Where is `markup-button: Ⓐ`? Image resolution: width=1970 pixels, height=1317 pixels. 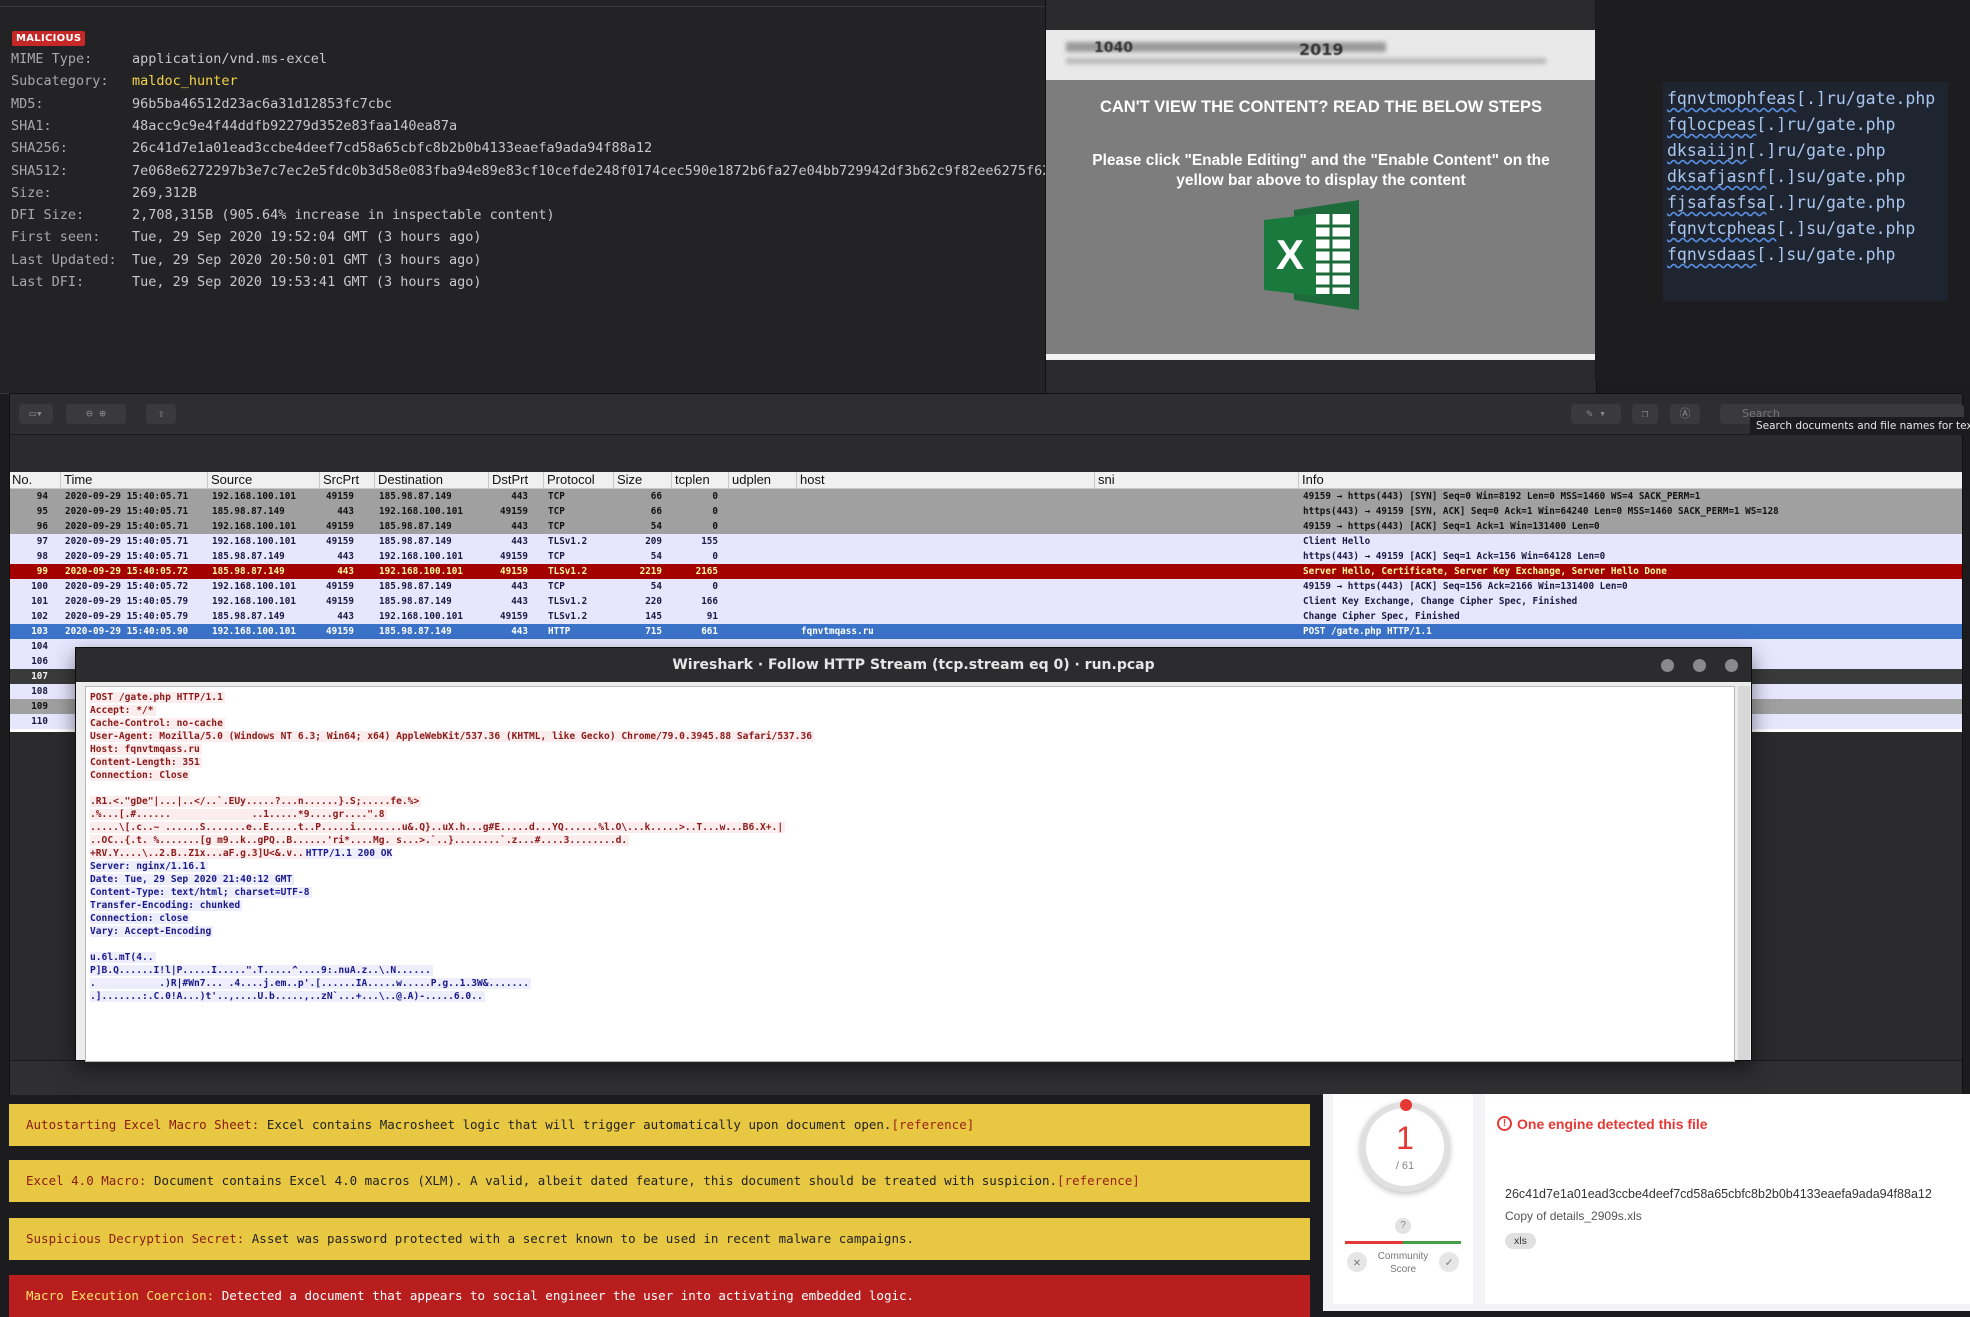
markup-button: Ⓐ is located at coordinates (1685, 414).